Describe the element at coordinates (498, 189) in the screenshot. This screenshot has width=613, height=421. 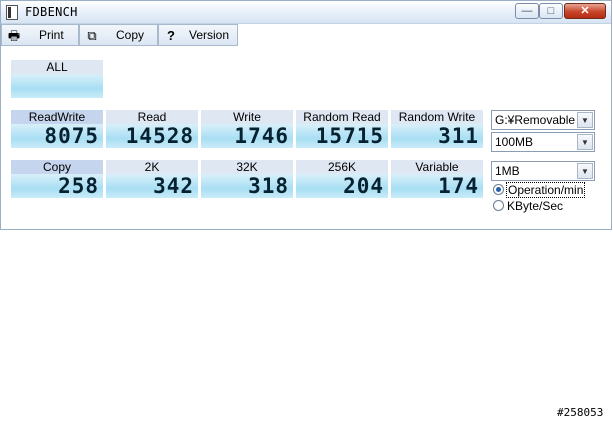
I see `radio-selected-icon` at that location.